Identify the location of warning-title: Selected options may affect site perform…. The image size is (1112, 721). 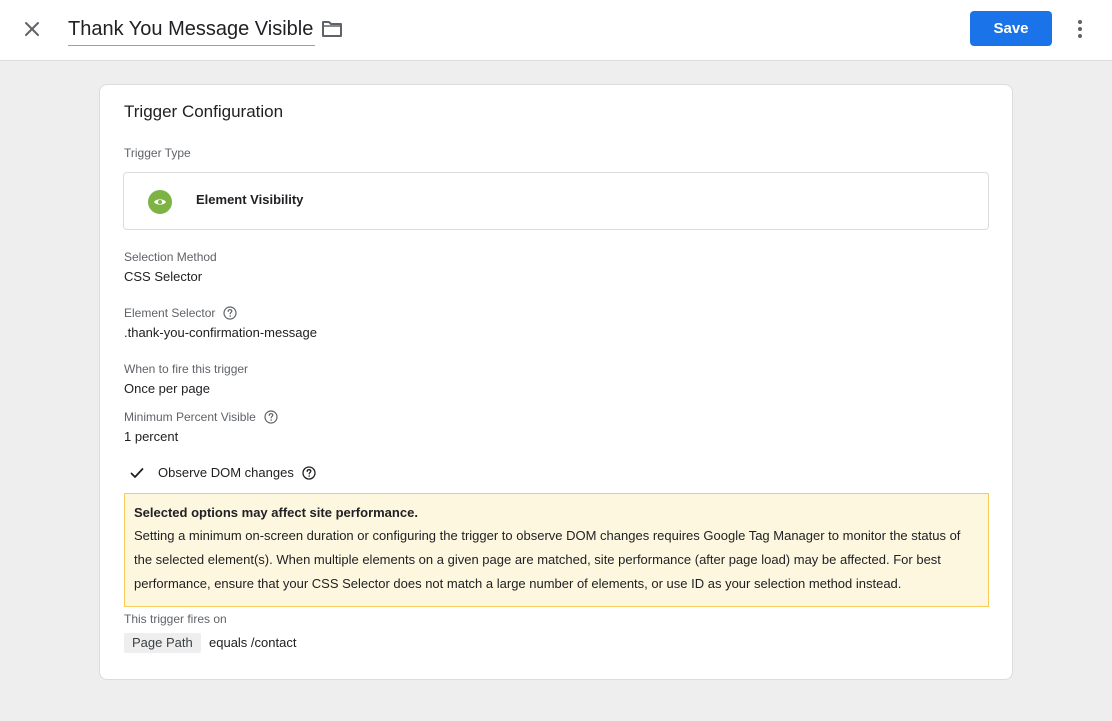
(276, 512).